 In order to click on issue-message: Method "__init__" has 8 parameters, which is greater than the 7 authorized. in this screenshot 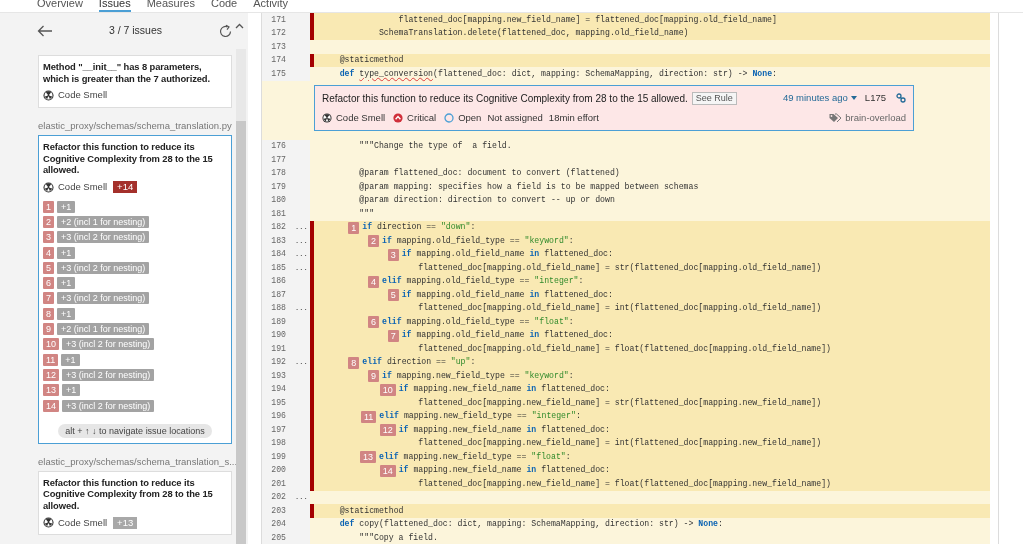, I will do `click(127, 72)`.